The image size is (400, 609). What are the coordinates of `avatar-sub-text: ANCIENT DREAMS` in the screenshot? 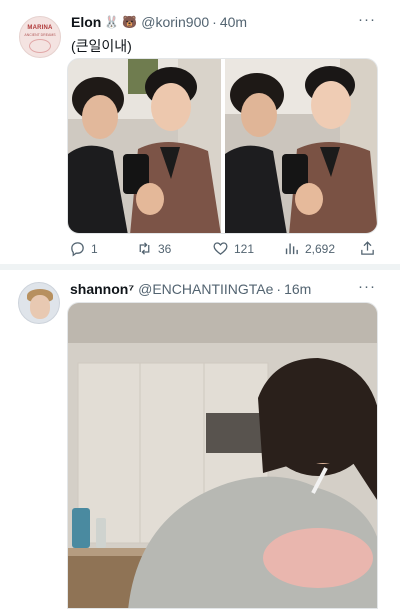 It's located at (40, 35).